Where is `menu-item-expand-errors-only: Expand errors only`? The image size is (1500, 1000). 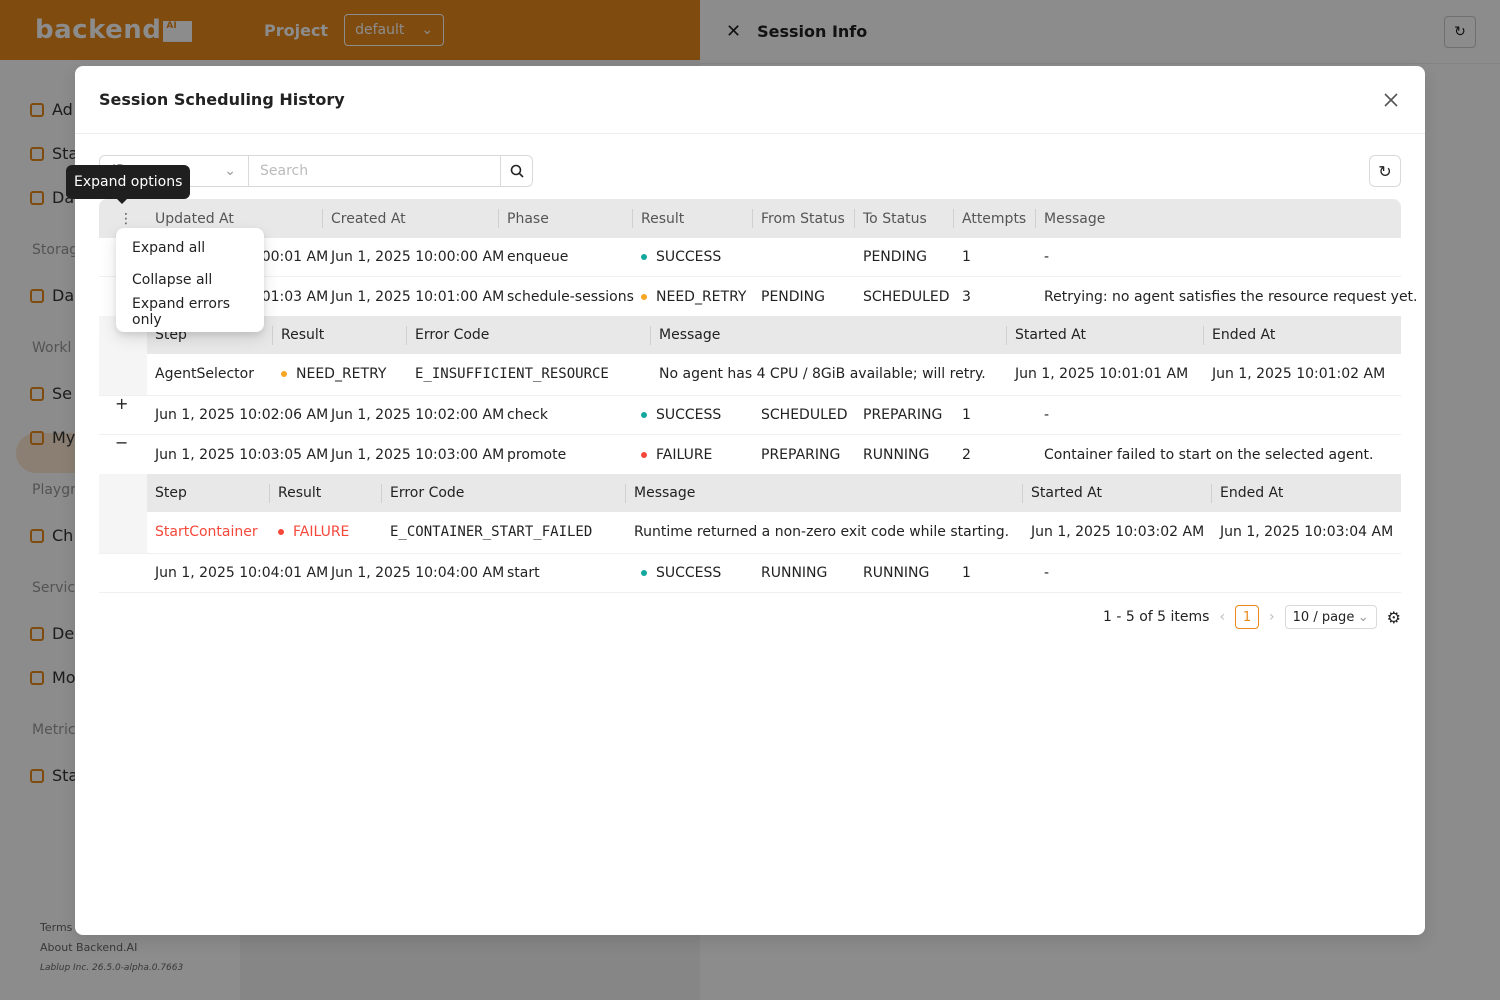
menu-item-expand-errors-only: Expand errors only is located at coordinates (190, 312).